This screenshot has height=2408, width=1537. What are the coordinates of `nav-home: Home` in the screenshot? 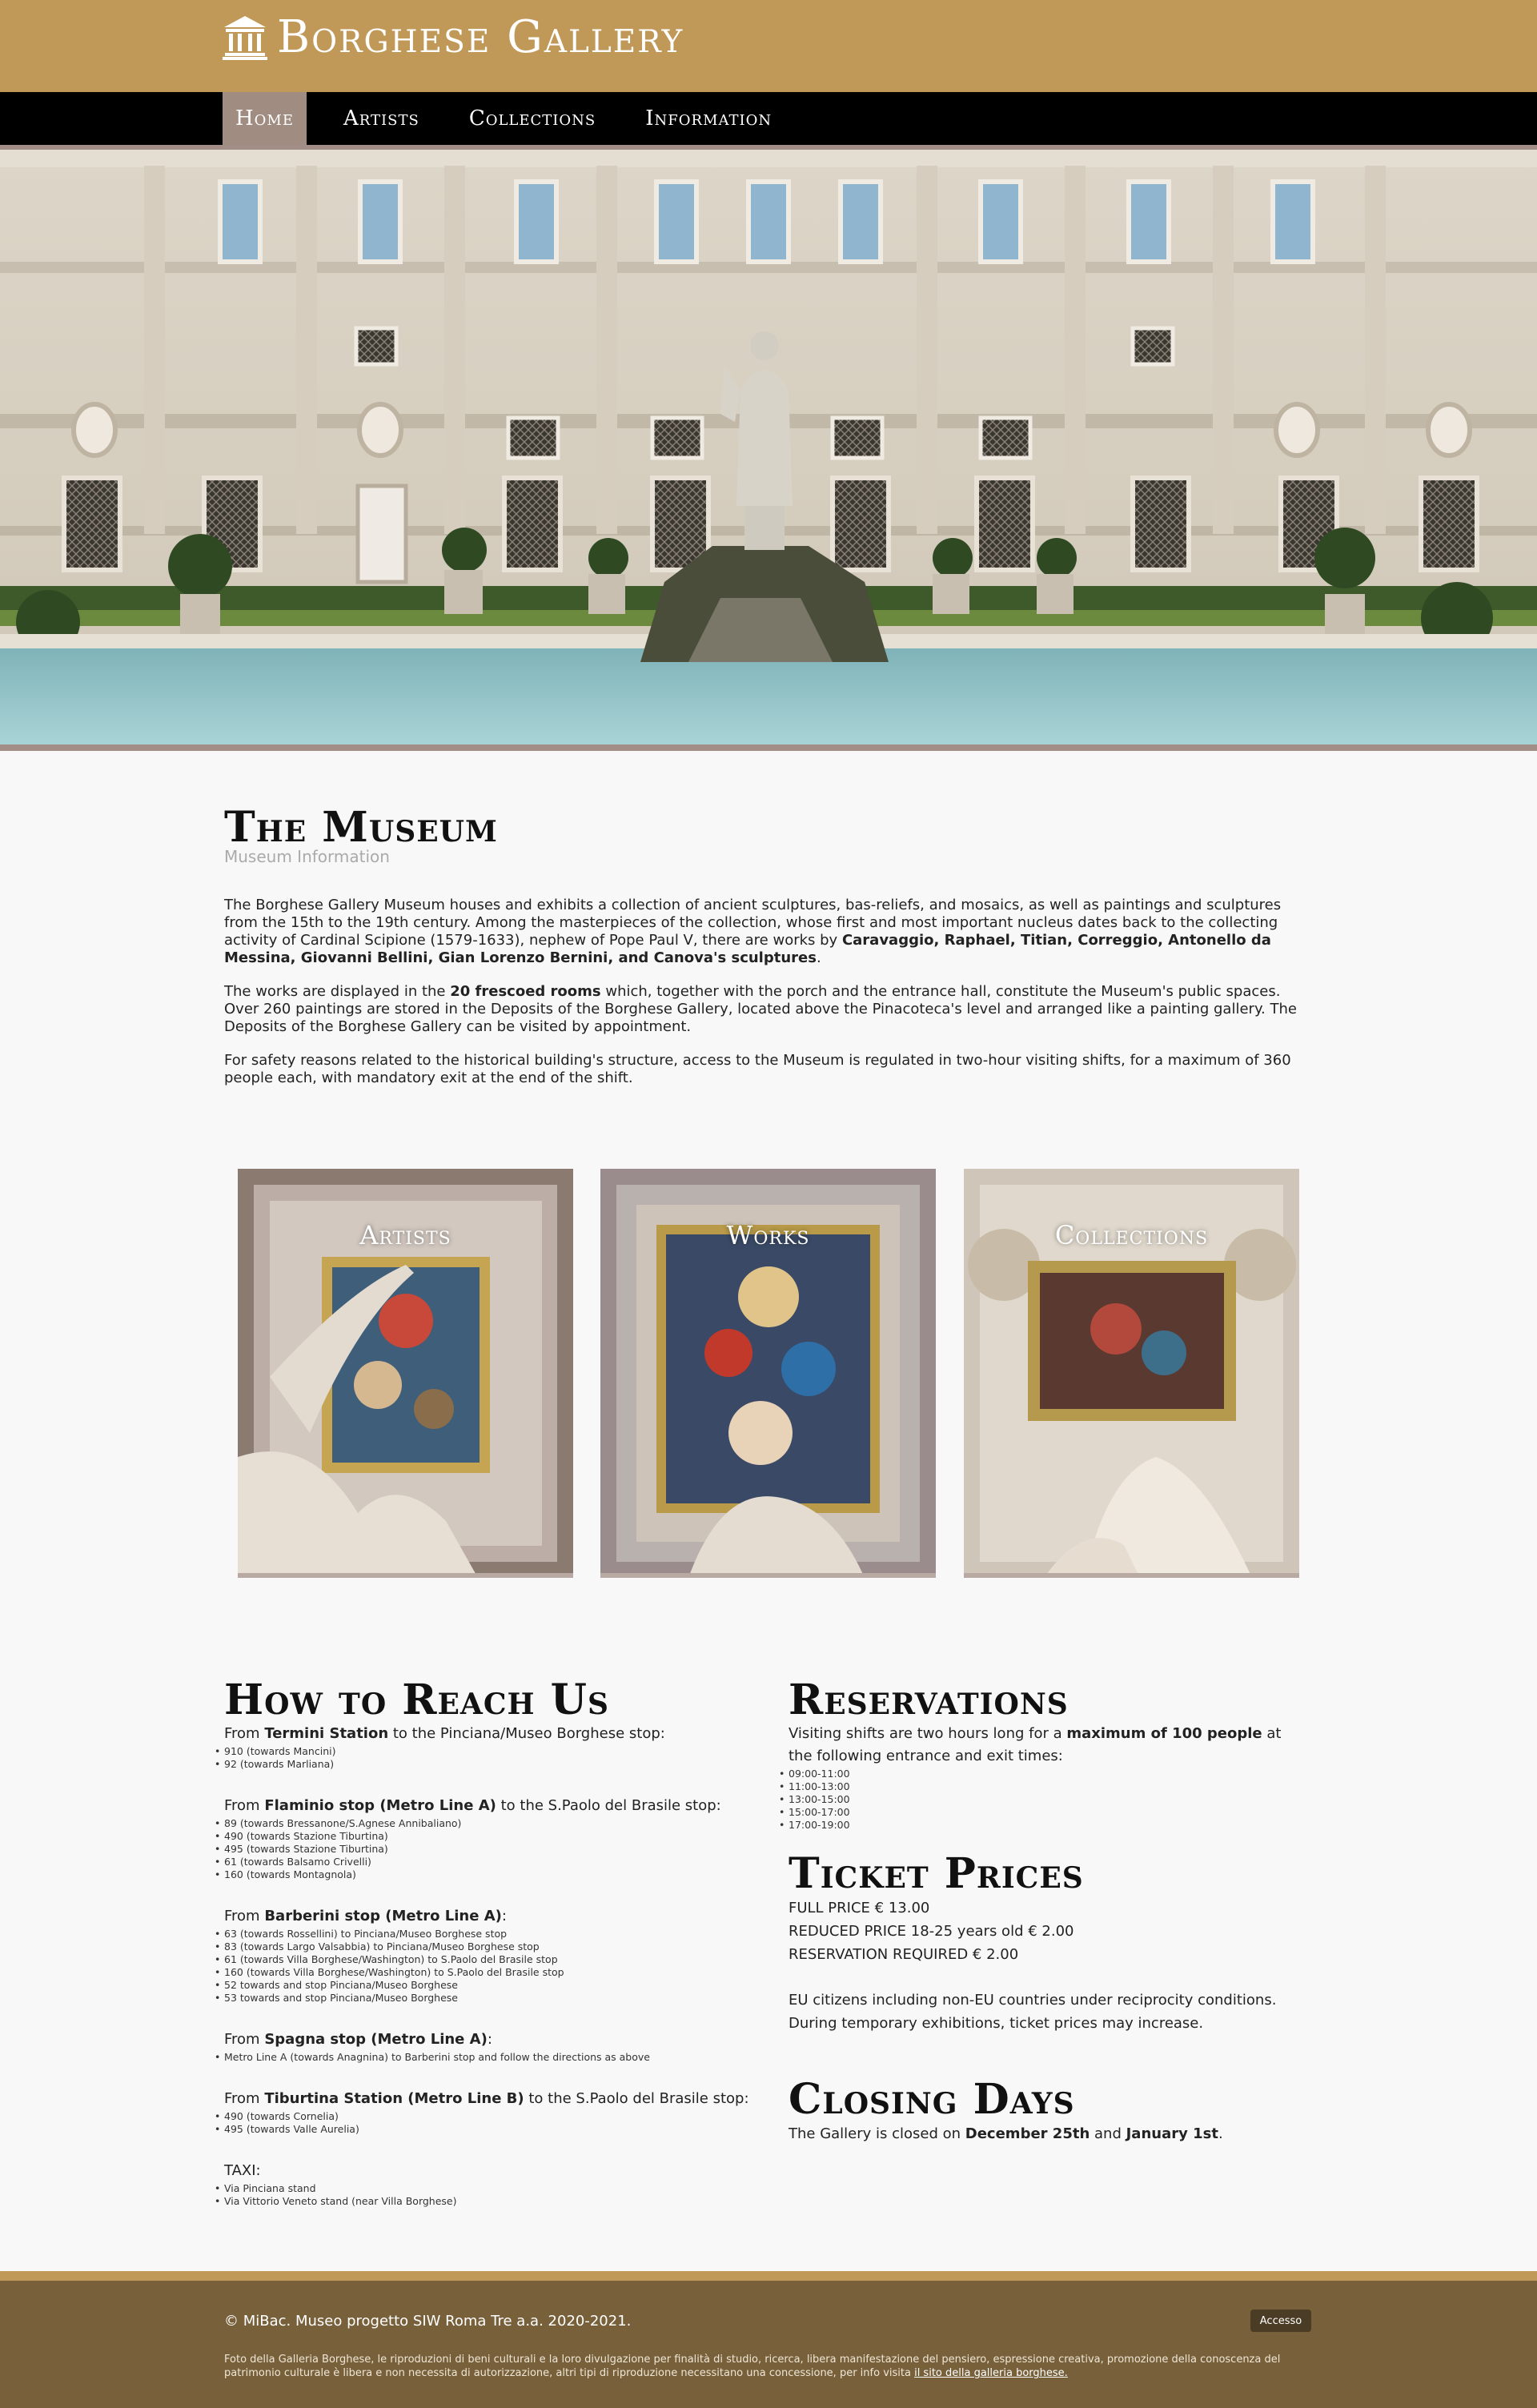 It's located at (265, 118).